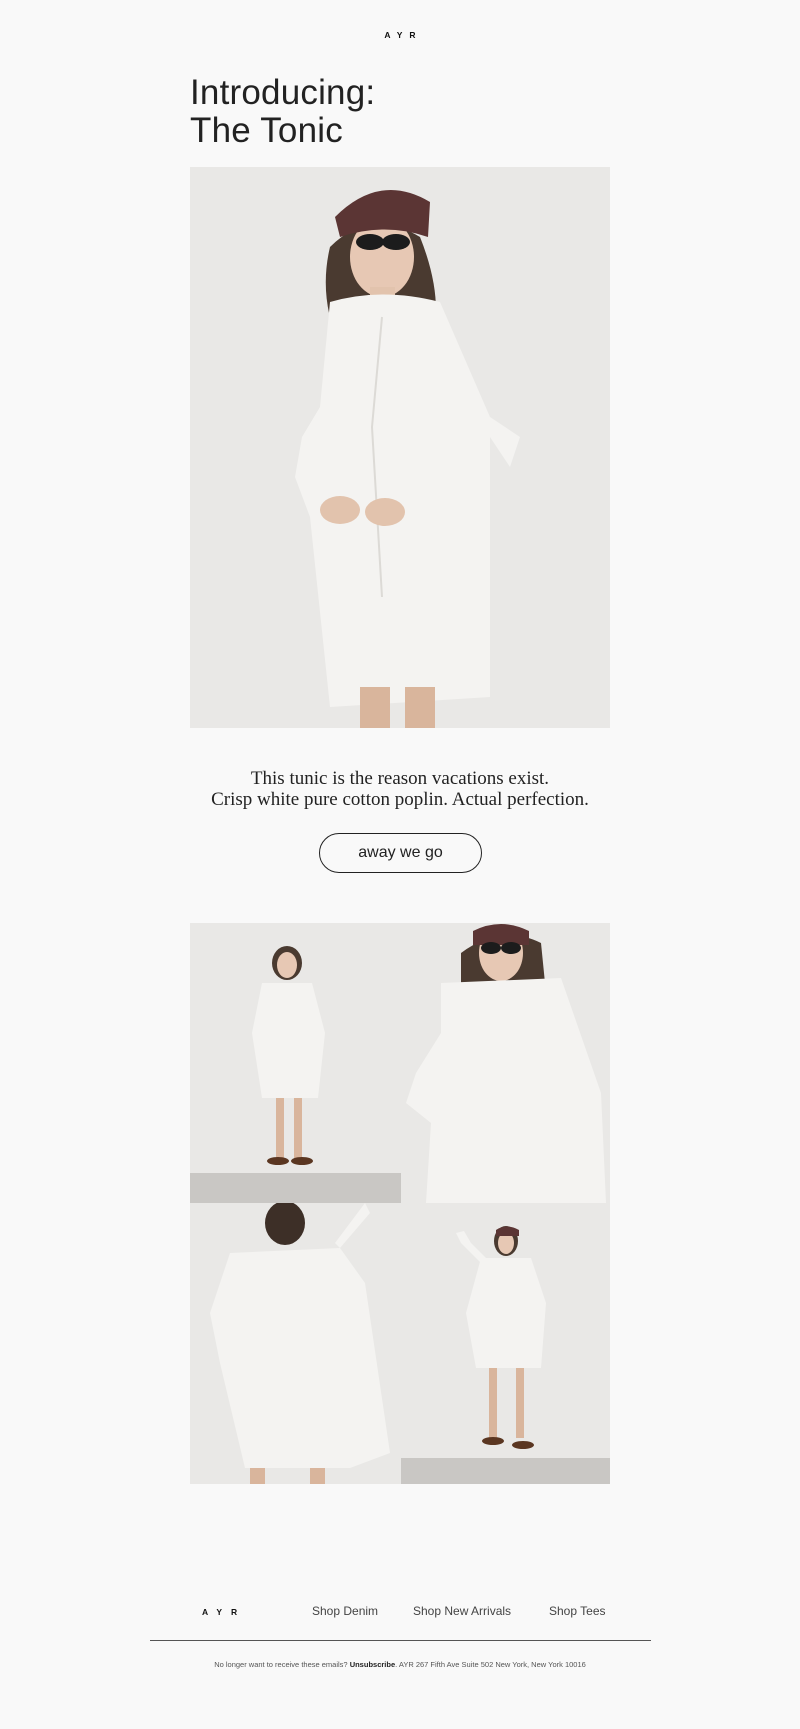  What do you see at coordinates (224, 1612) in the screenshot?
I see `footer-brand-logo: AYR` at bounding box center [224, 1612].